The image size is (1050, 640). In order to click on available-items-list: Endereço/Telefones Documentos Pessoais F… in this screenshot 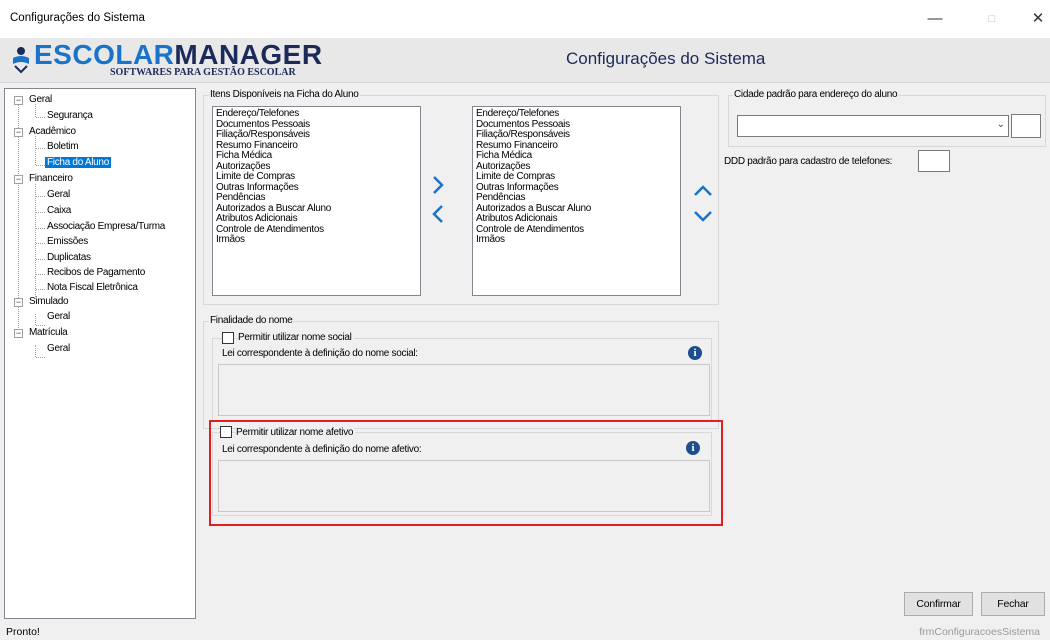, I will do `click(316, 201)`.